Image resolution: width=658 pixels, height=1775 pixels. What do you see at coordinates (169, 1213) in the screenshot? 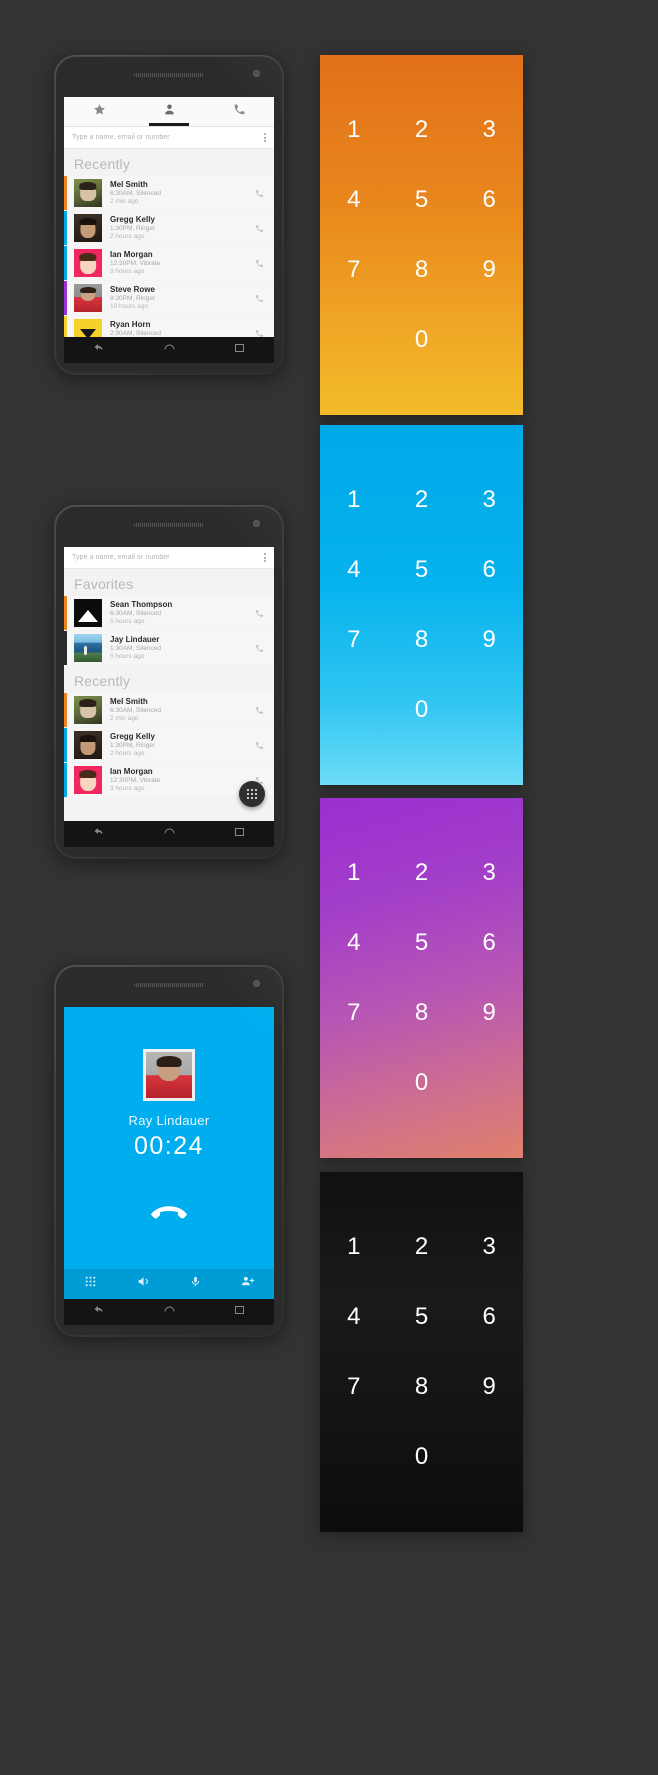
I see `hangup-button` at bounding box center [169, 1213].